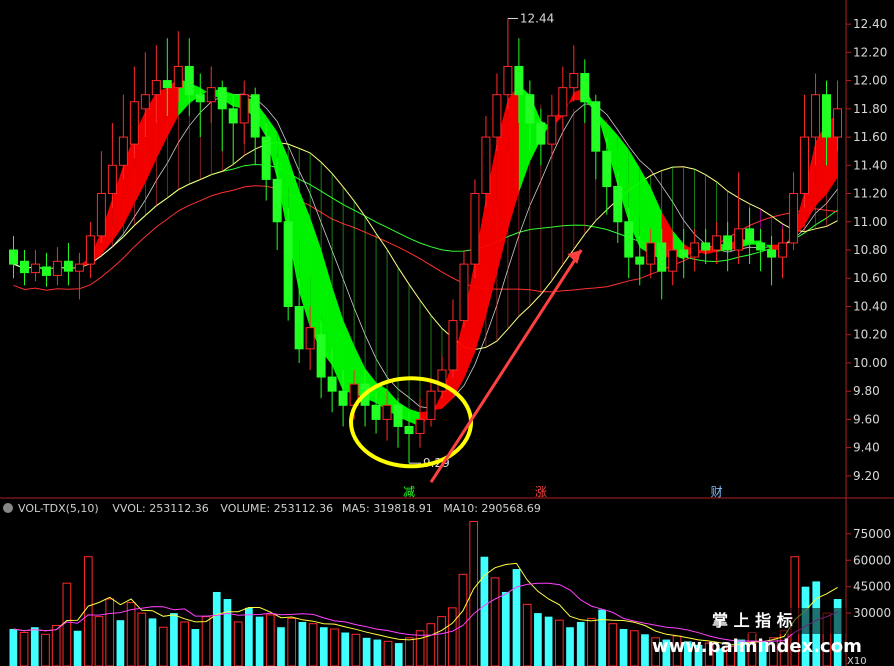 This screenshot has width=894, height=666. What do you see at coordinates (58, 508) in the screenshot?
I see `volume-header-item: VOL-TDX(5,10)` at bounding box center [58, 508].